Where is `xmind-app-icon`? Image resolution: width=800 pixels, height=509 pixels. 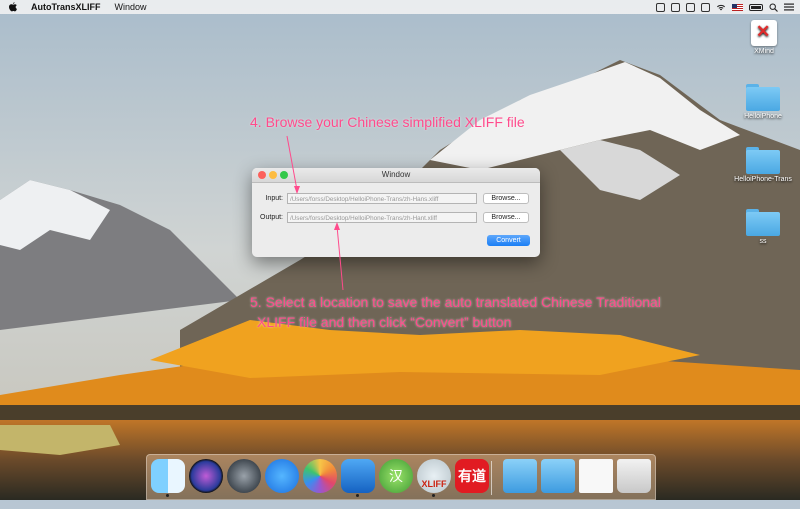 xmind-app-icon is located at coordinates (764, 33).